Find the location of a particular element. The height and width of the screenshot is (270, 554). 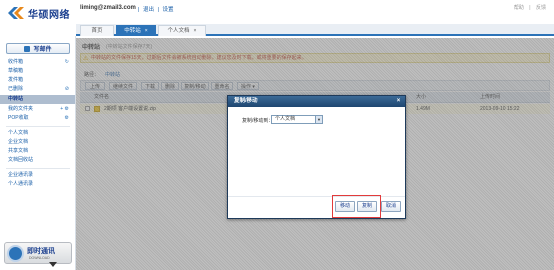

pen-icon is located at coordinates (27, 48).